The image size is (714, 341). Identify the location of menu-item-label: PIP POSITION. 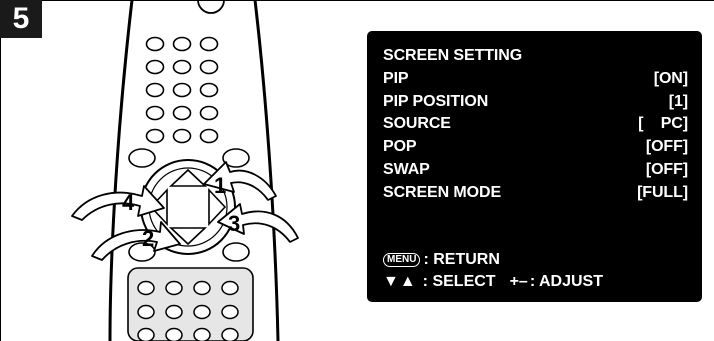
(436, 101).